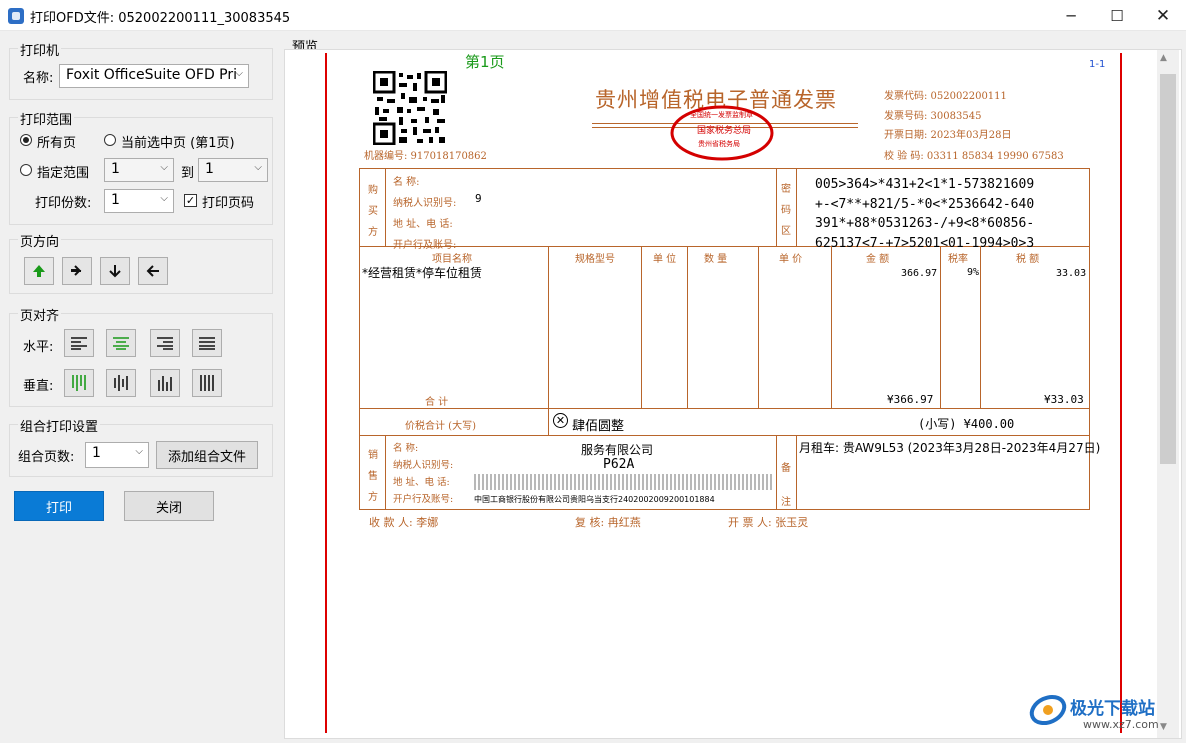  What do you see at coordinates (452, 259) in the screenshot?
I see `header-item-name: 项目名称` at bounding box center [452, 259].